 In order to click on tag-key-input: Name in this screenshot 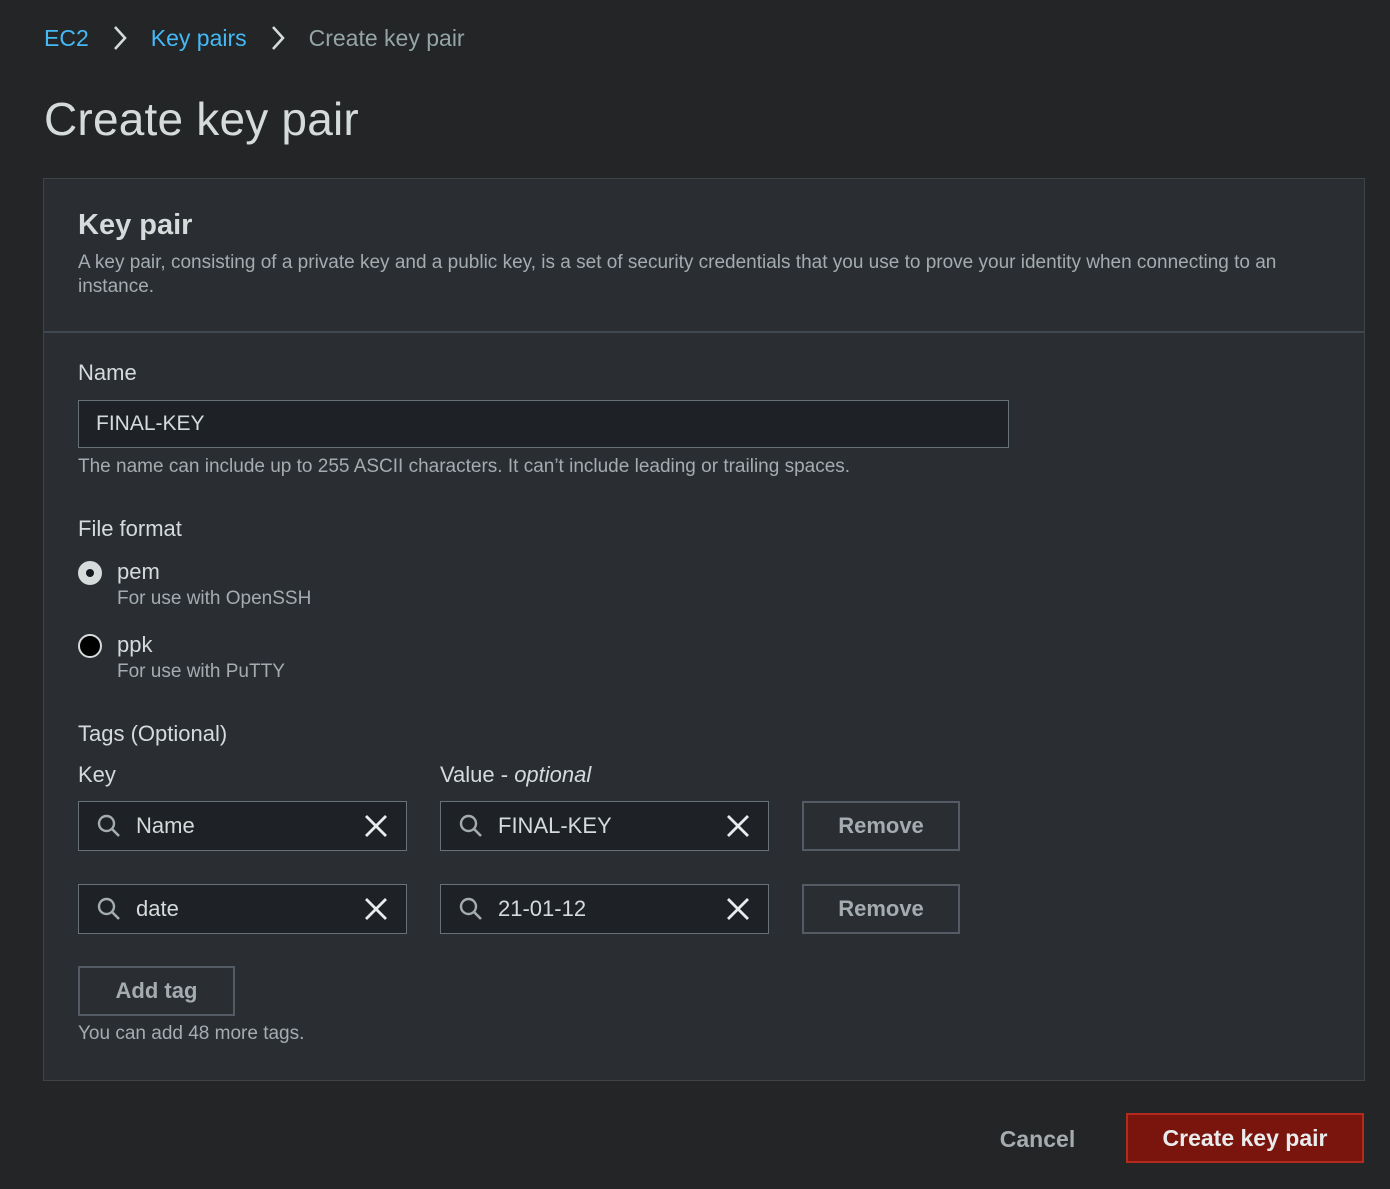, I will do `click(242, 826)`.